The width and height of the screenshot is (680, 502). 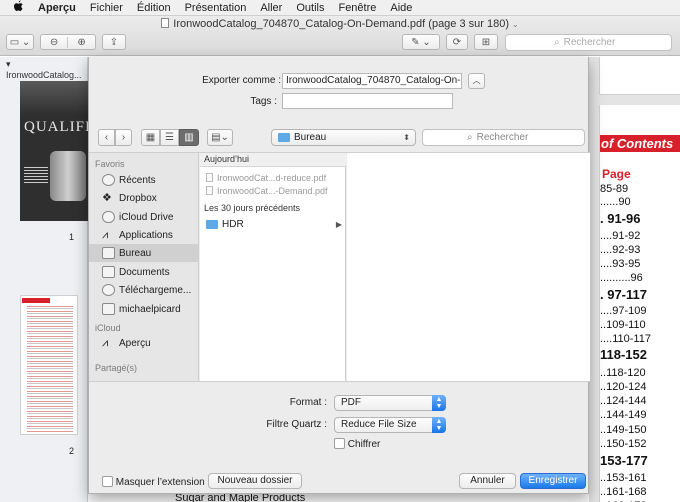 What do you see at coordinates (144, 343) in the screenshot?
I see `sidebar-item-preview: ⩘ Aperçu` at bounding box center [144, 343].